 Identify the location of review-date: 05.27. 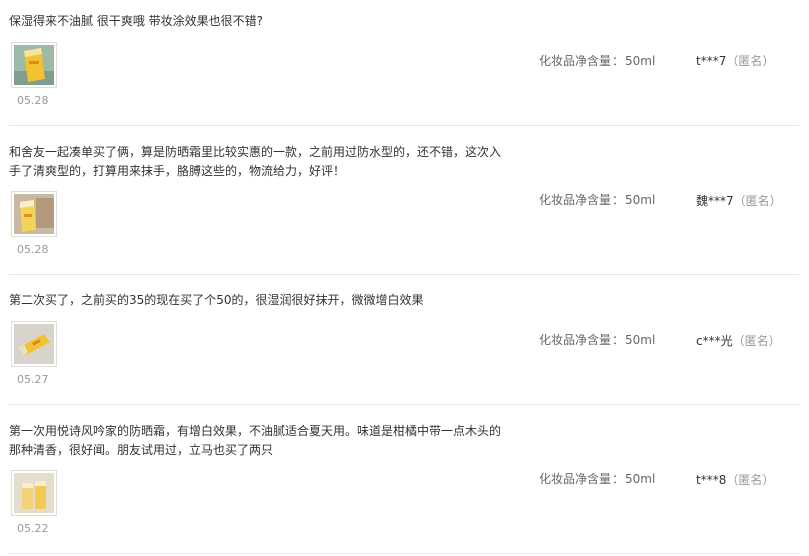
(33, 379).